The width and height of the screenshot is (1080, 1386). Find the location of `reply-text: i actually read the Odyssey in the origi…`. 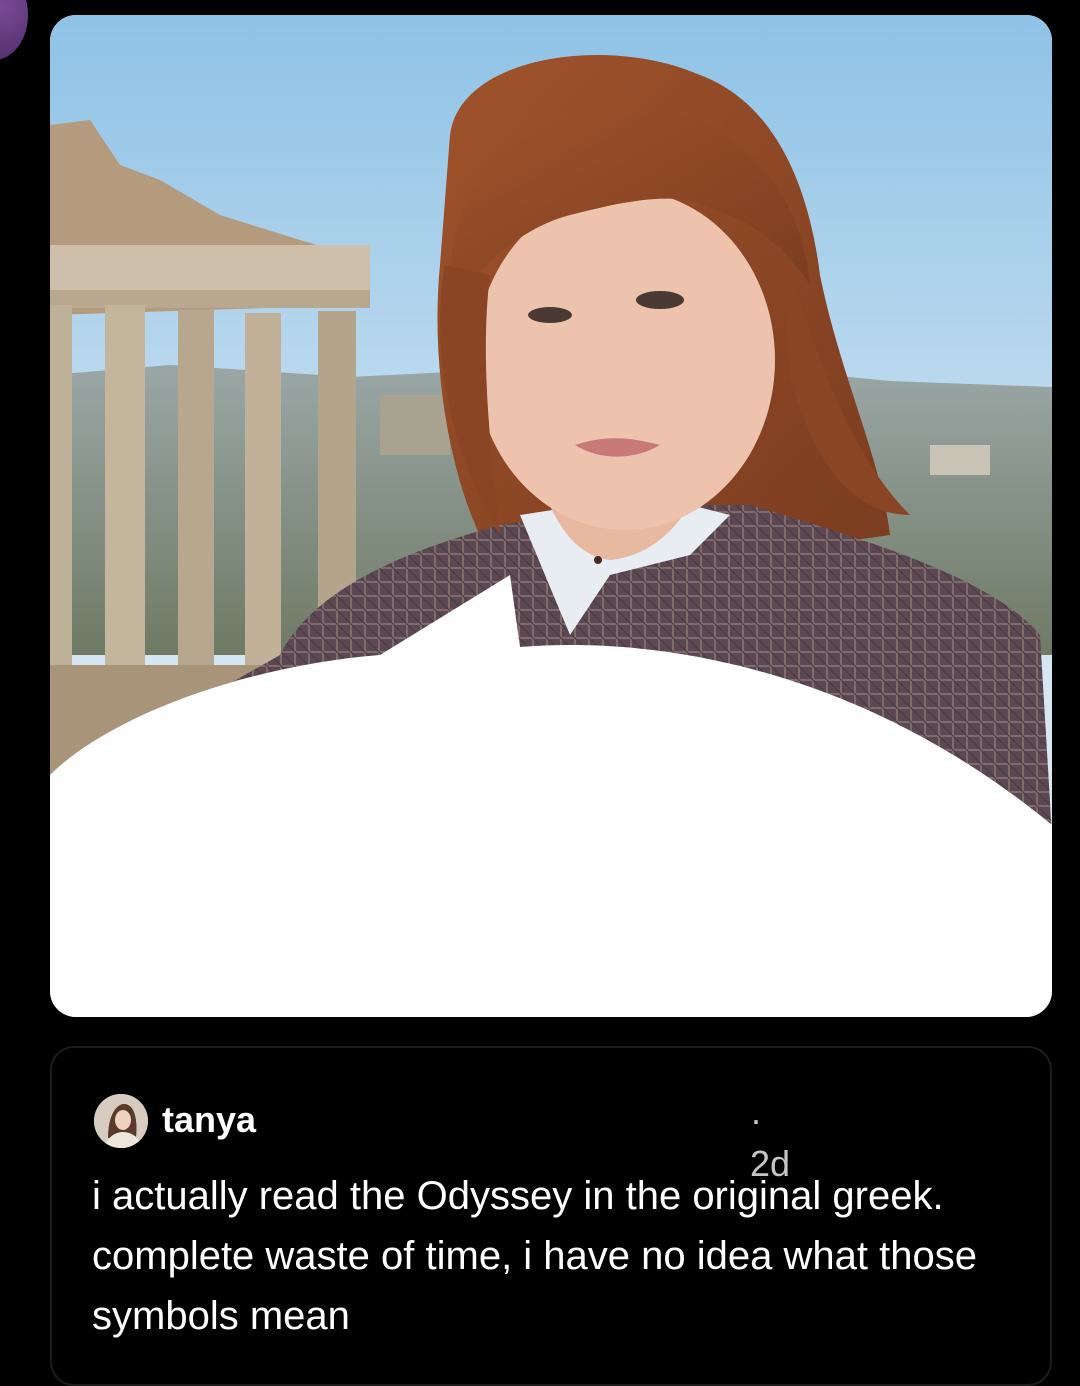

reply-text: i actually read the Odyssey in the origi… is located at coordinates (534, 1256).